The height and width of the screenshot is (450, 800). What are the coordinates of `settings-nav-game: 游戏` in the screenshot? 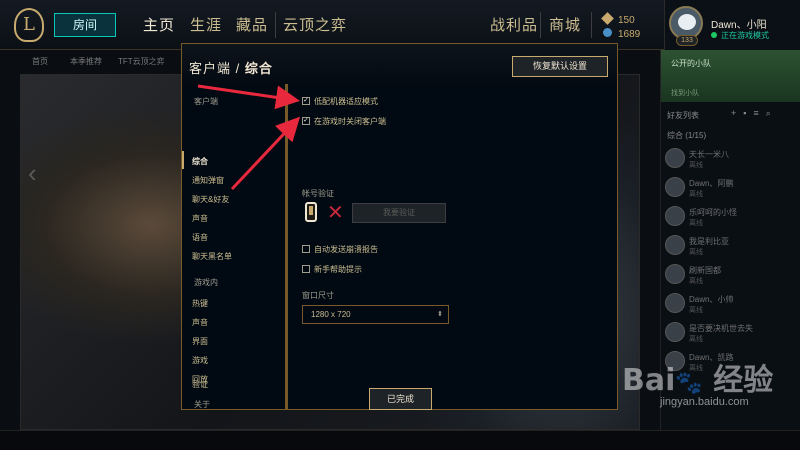 It's located at (200, 360).